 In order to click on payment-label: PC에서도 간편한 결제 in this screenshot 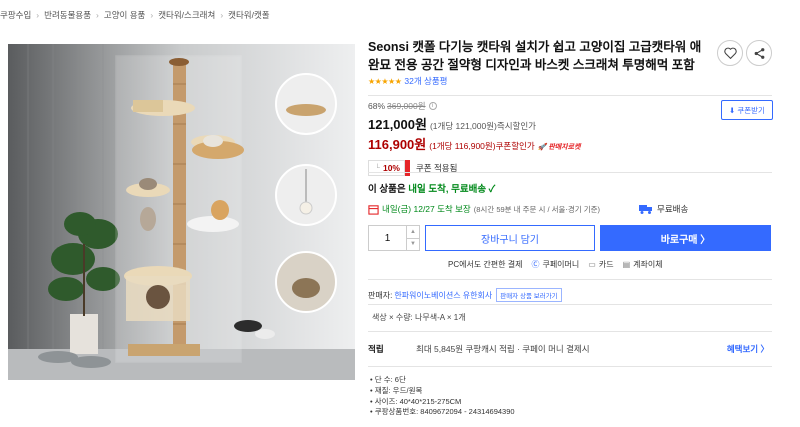, I will do `click(485, 264)`.